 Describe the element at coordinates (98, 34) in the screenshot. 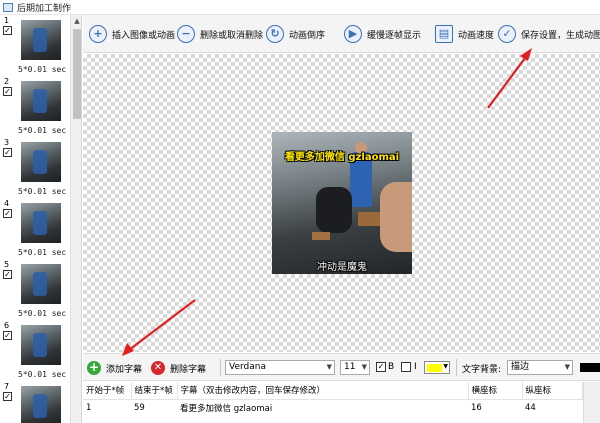

I see `plus-icon: +` at that location.